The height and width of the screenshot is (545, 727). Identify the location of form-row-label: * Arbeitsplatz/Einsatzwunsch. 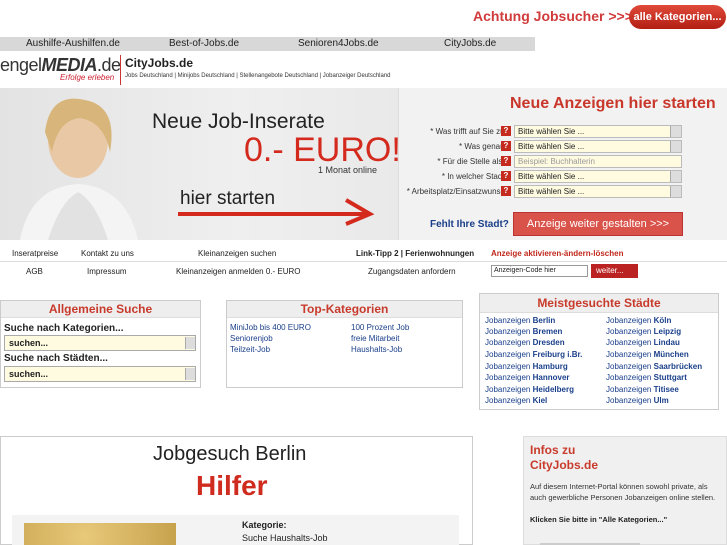
(457, 191).